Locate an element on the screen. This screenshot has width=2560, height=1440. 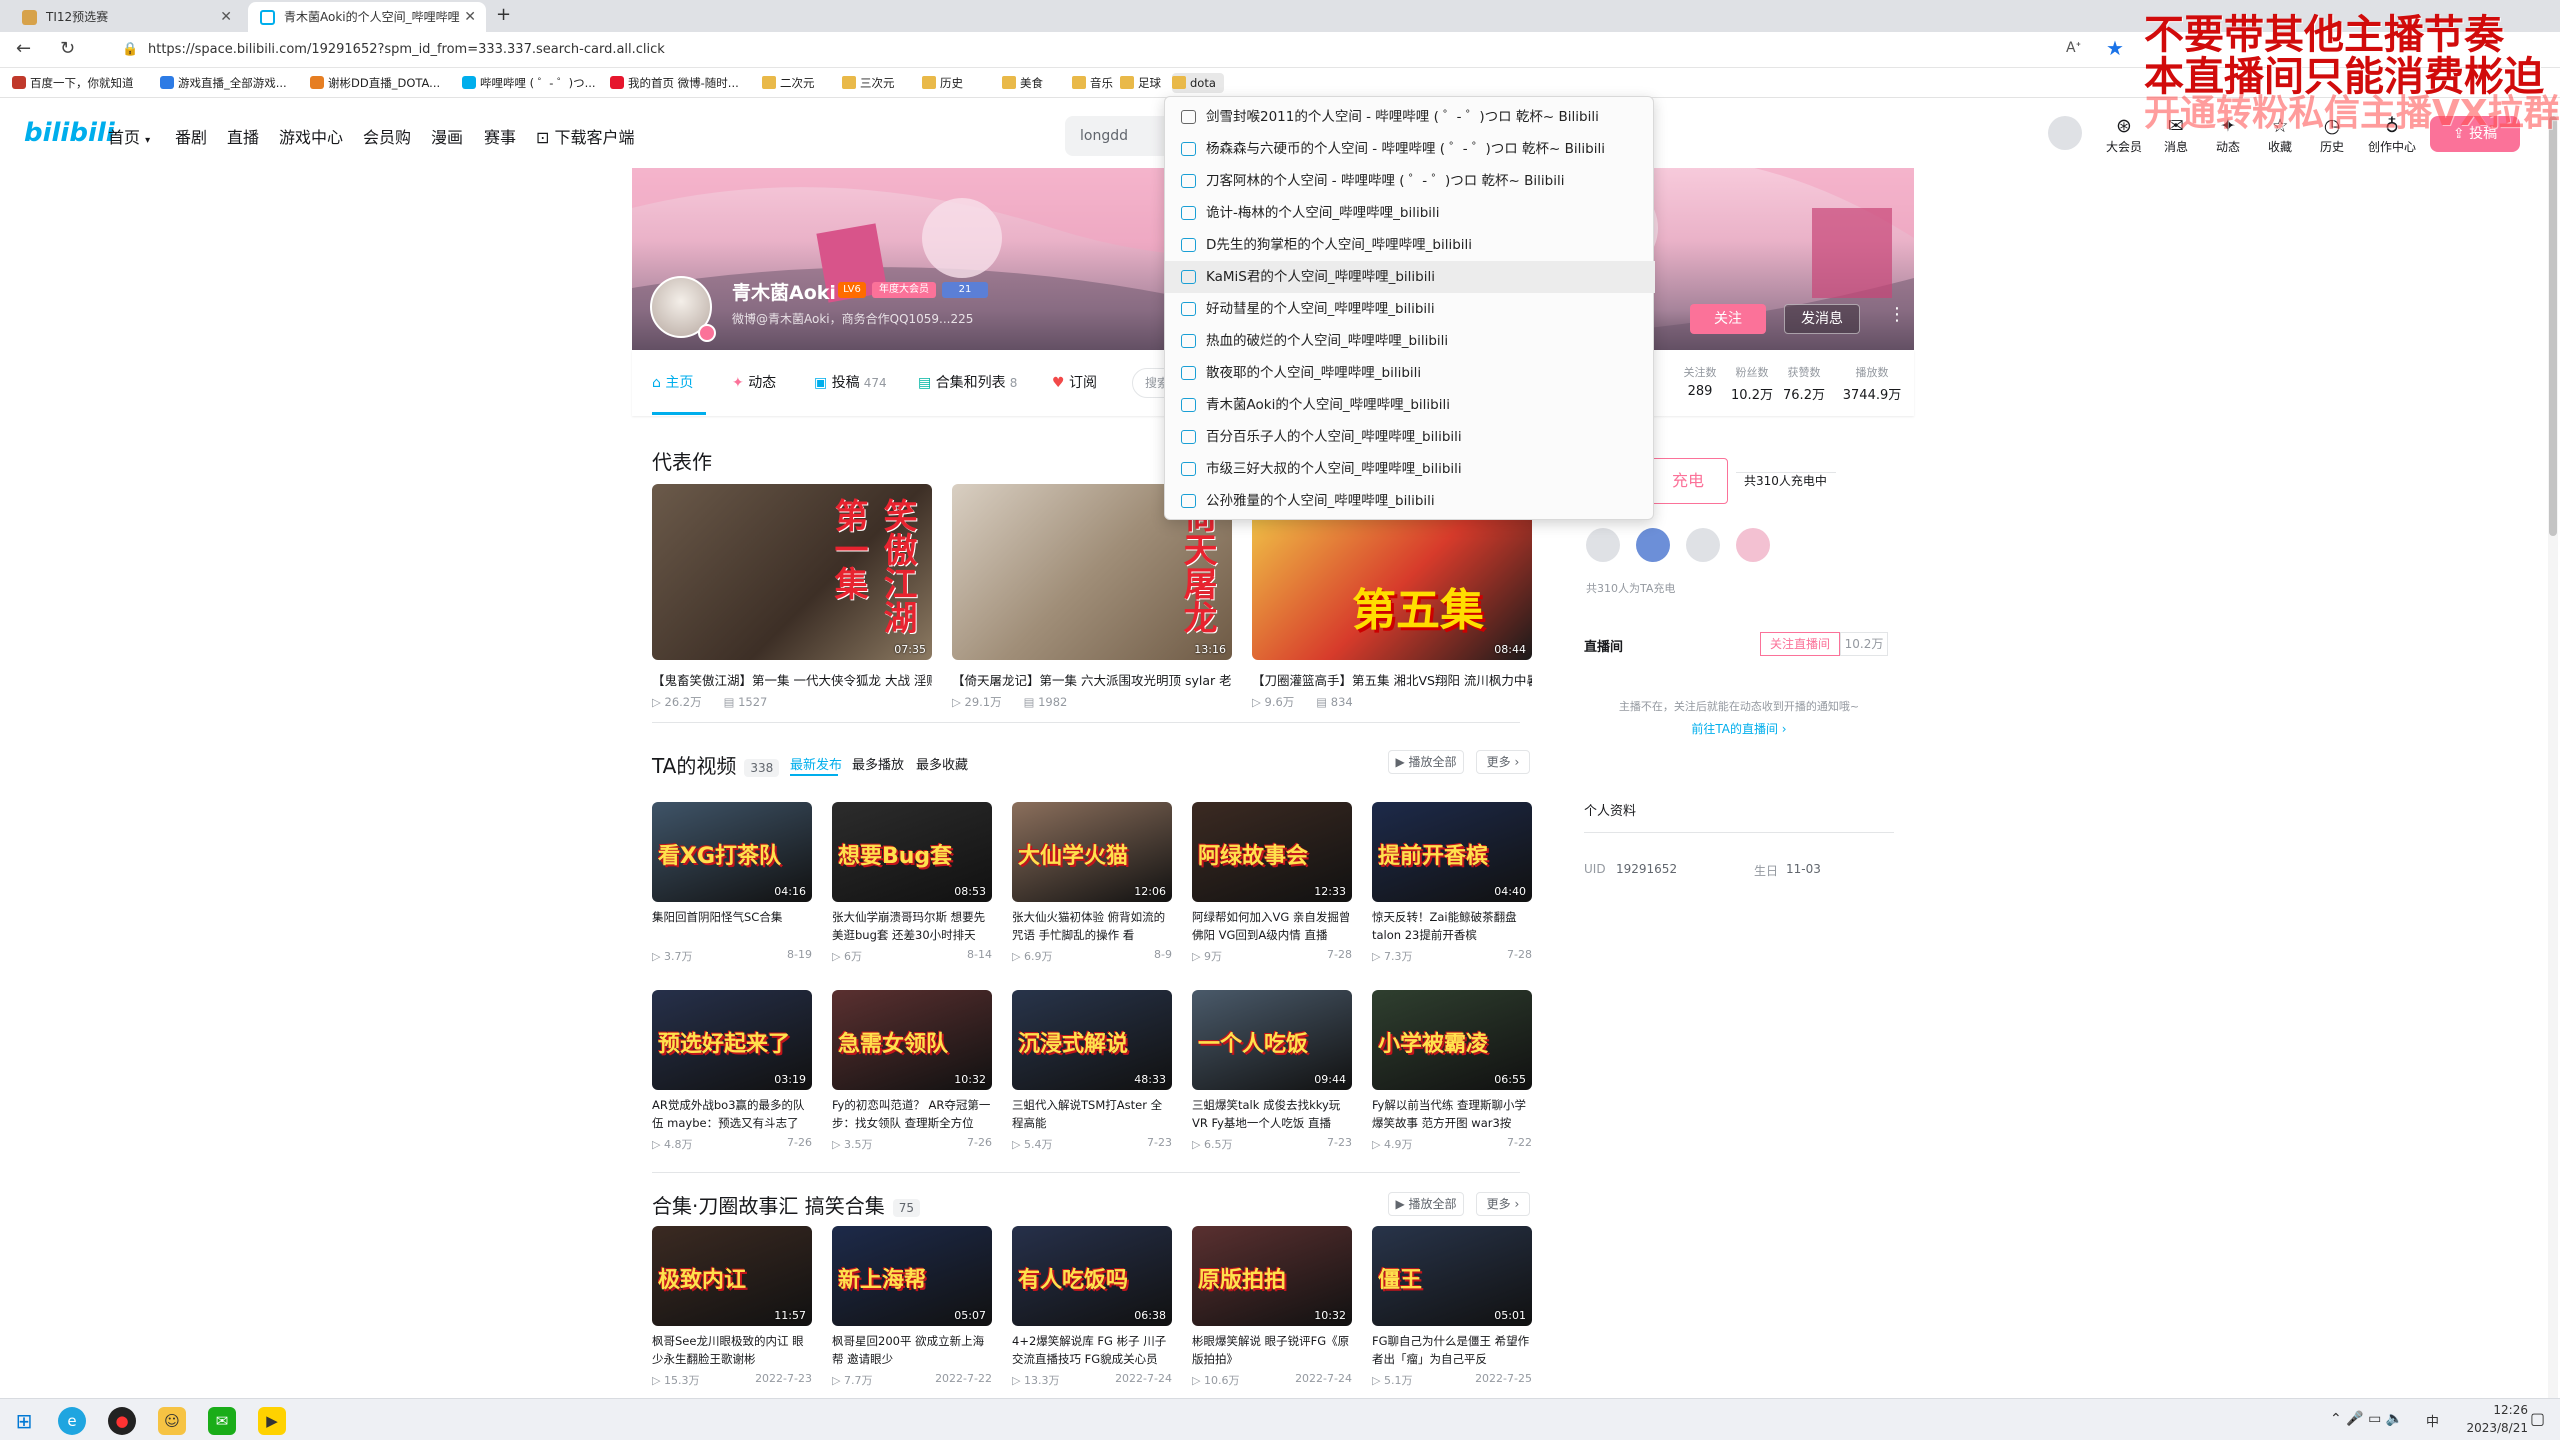
dropdown-bookmark-item: 刀客阿林的个人空间 - 哔哩哔哩 ( ゜- ゜)つロ 乾杯~ Bilibili is located at coordinates (1410, 181).